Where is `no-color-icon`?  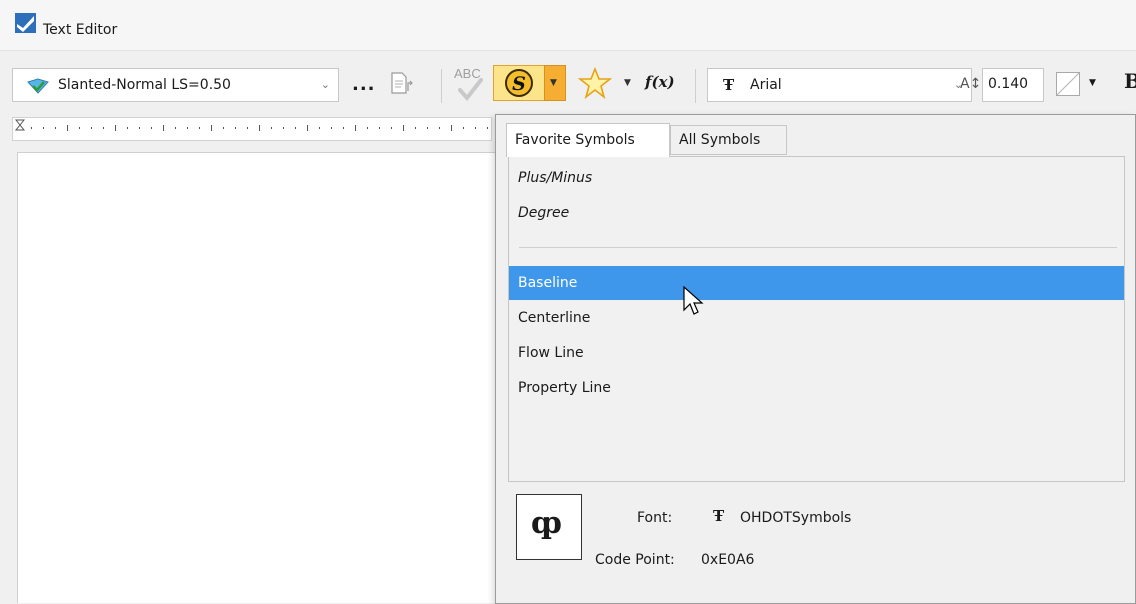 no-color-icon is located at coordinates (1068, 84).